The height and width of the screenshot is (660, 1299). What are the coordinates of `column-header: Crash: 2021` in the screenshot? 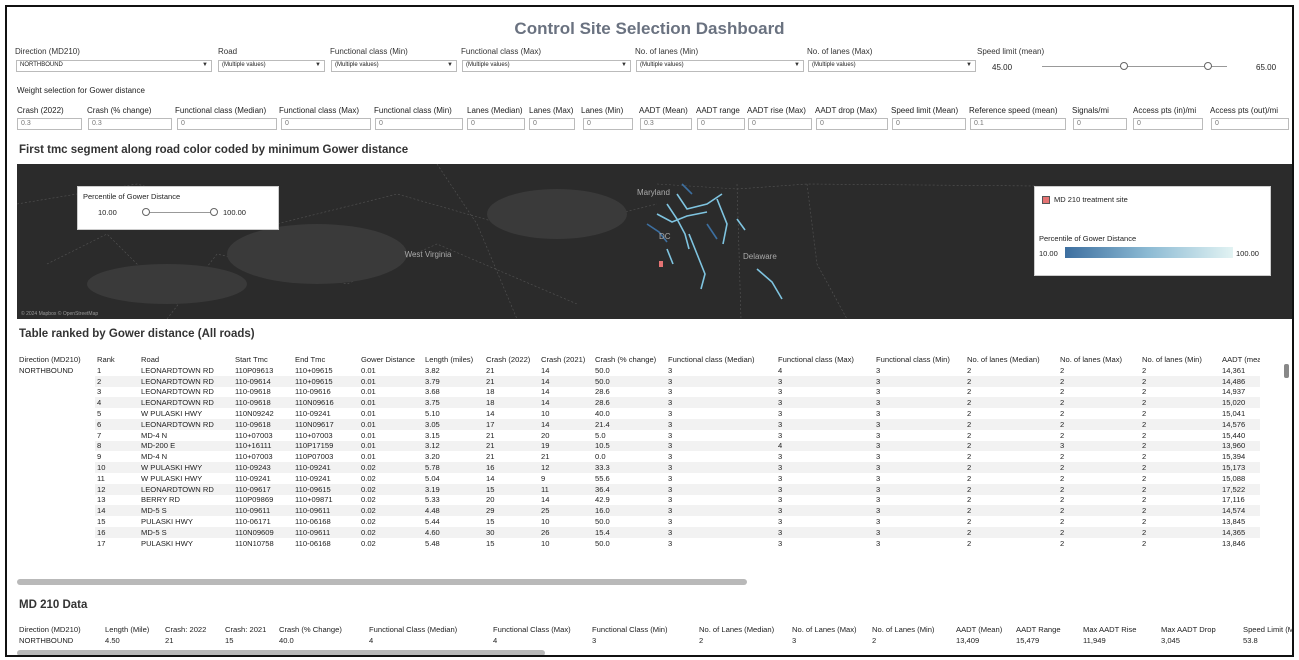 It's located at (250, 629).